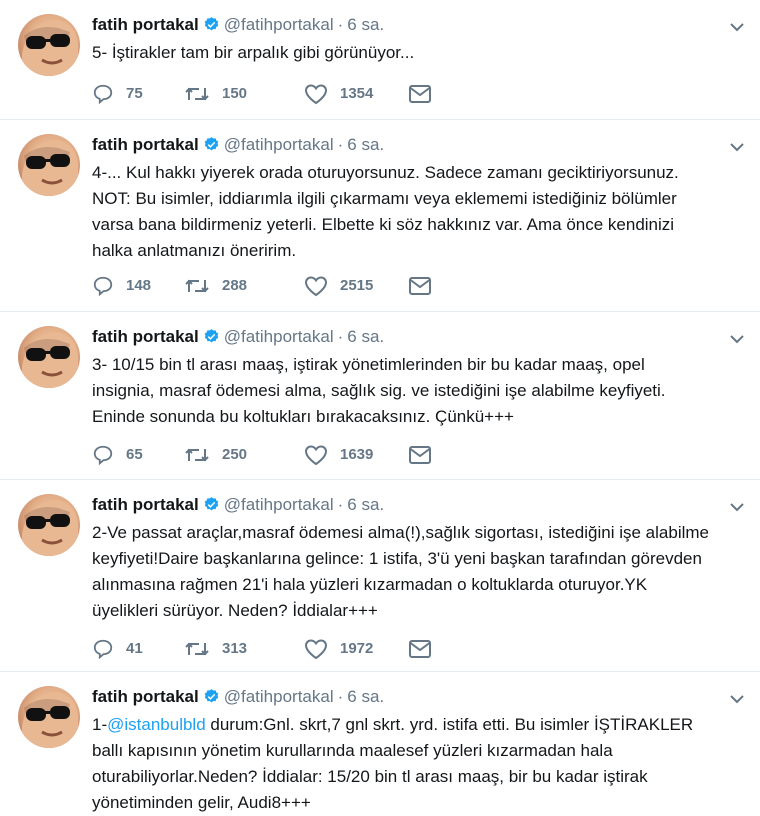 The image size is (760, 816). What do you see at coordinates (338, 286) in the screenshot?
I see `like-button: 2515` at bounding box center [338, 286].